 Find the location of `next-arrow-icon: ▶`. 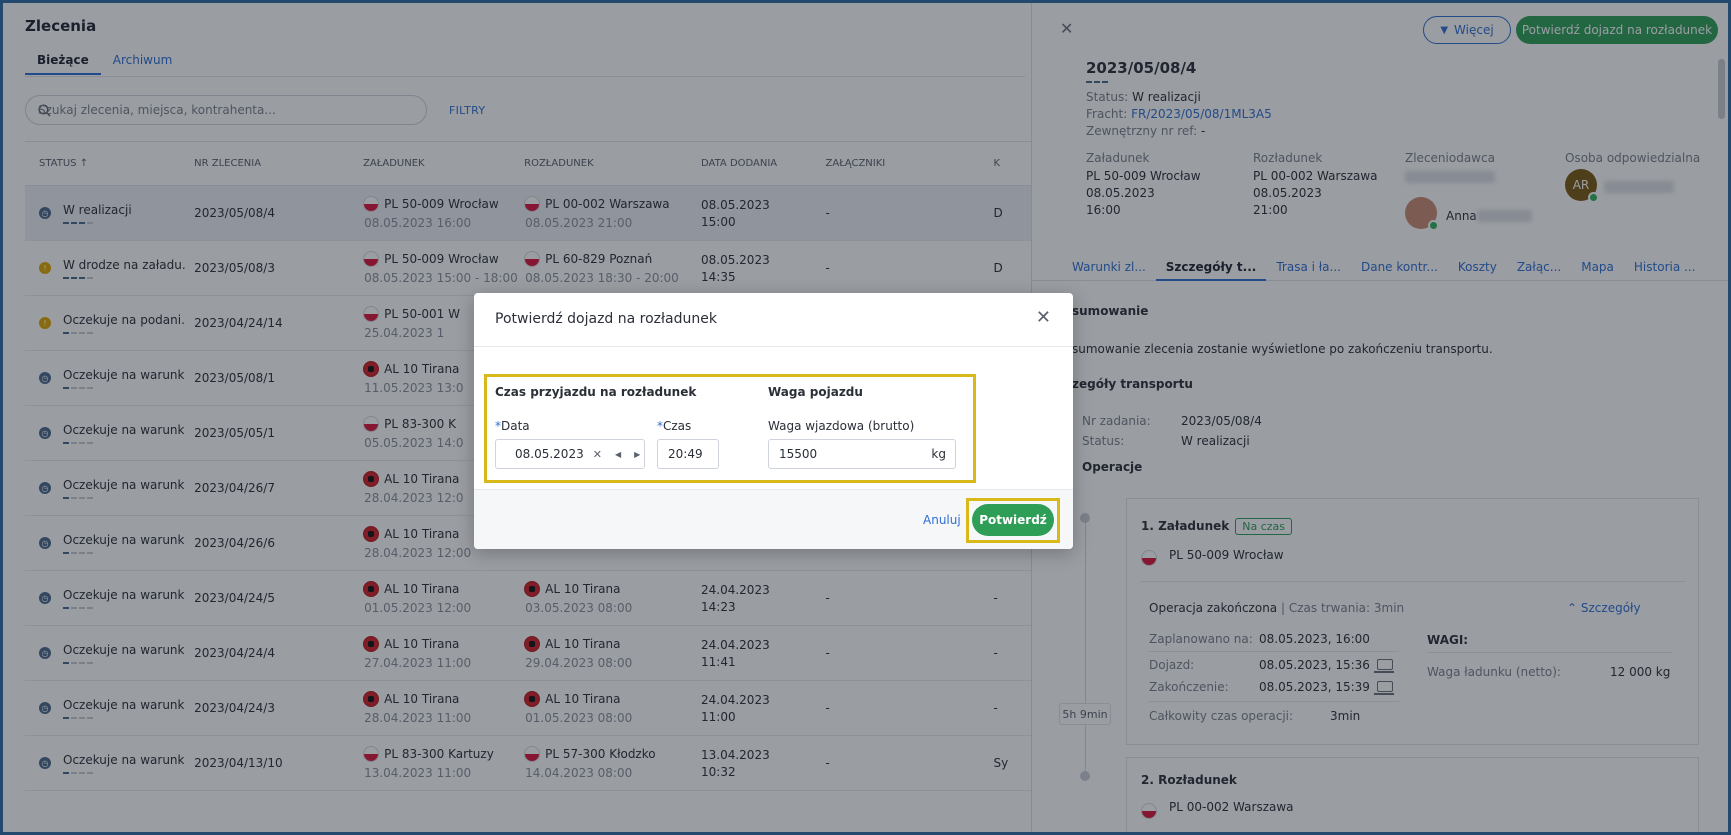

next-arrow-icon: ▶ is located at coordinates (637, 454).